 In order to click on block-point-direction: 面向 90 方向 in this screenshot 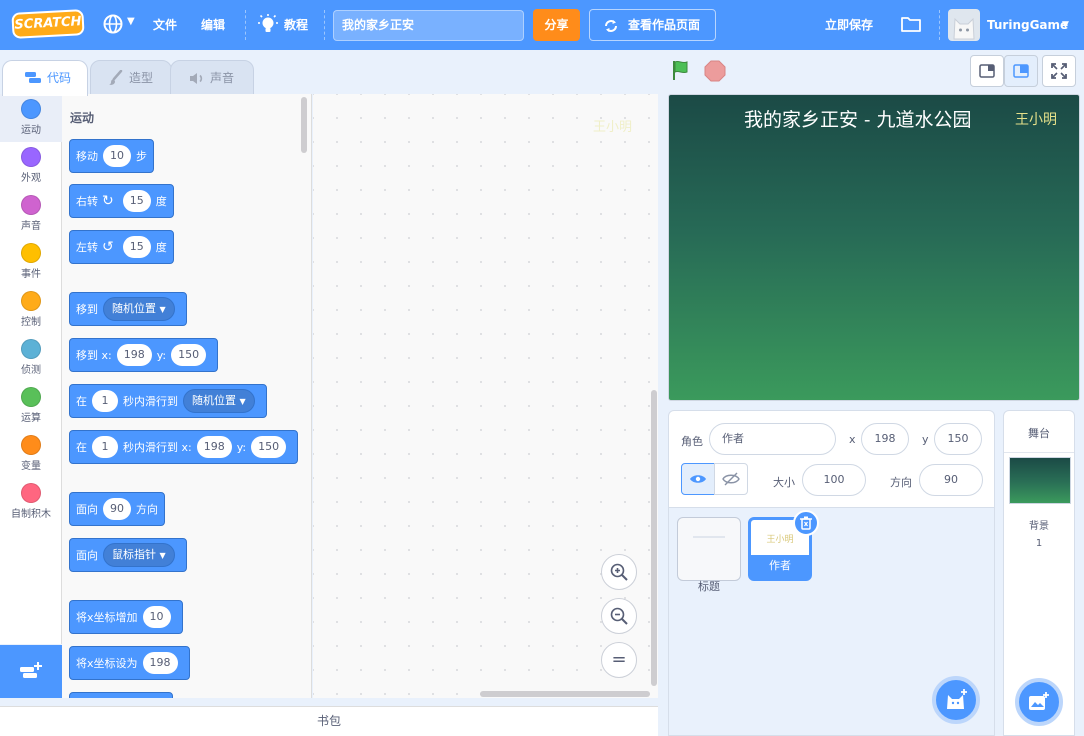, I will do `click(117, 509)`.